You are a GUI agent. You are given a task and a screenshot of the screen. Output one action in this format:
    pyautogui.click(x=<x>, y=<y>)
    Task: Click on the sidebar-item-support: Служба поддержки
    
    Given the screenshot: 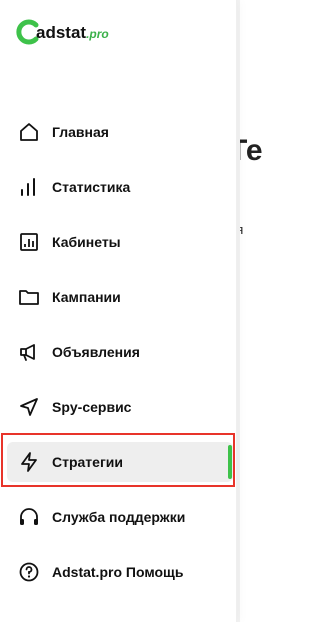 What is the action you would take?
    pyautogui.click(x=118, y=516)
    